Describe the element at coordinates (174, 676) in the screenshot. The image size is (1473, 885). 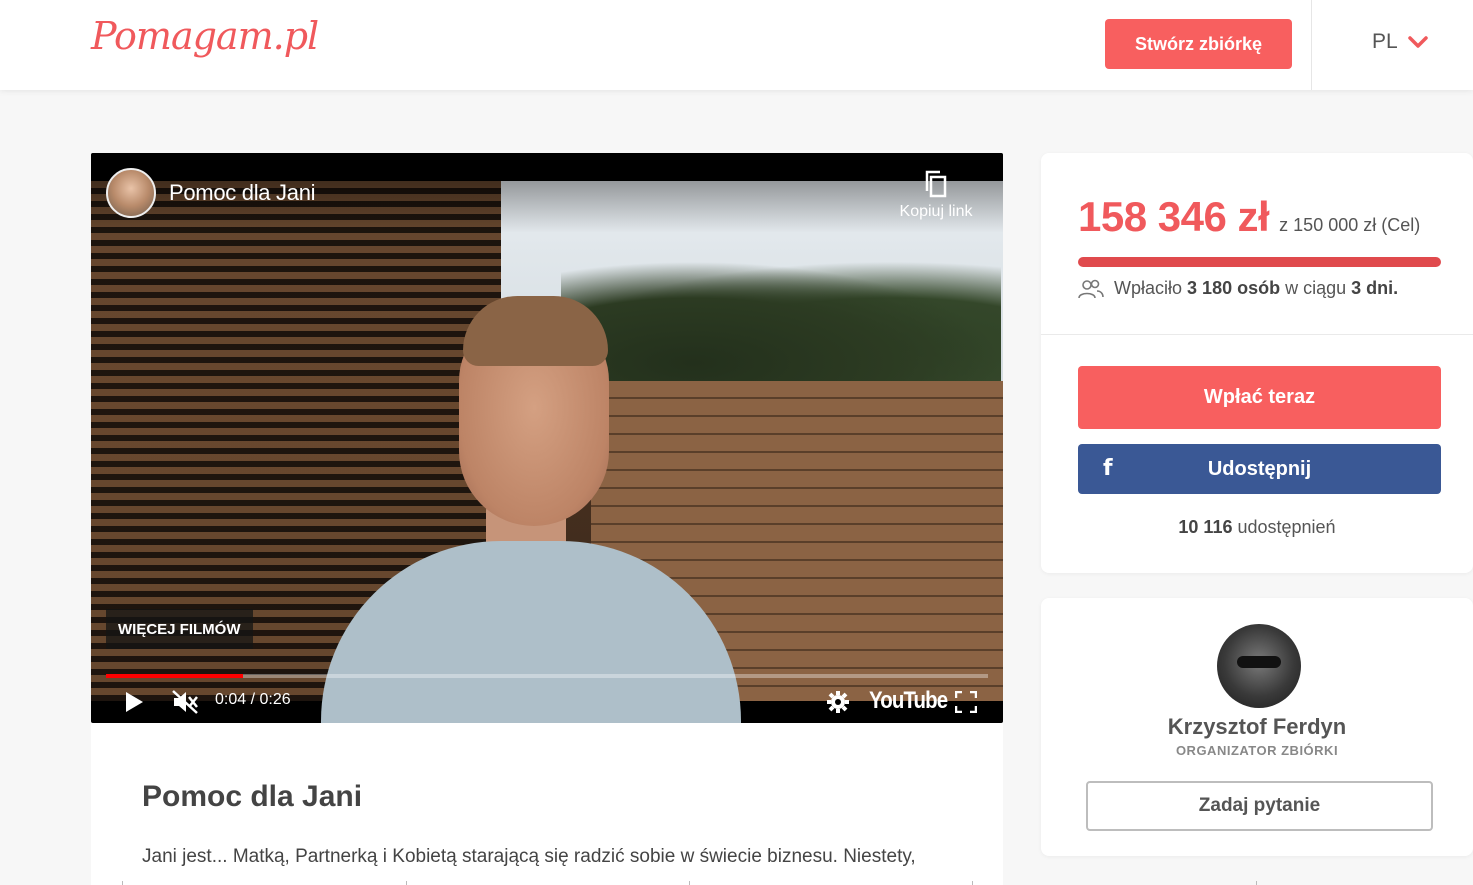
I see `video-progress-fill` at that location.